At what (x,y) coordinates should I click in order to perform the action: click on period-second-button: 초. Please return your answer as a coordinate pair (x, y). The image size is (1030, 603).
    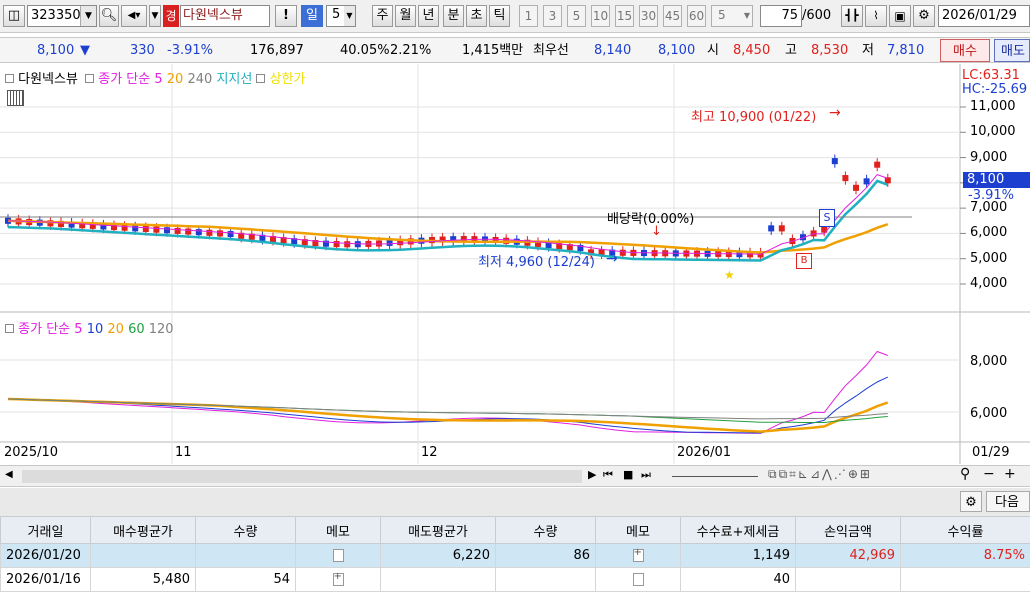
    Looking at the image, I should click on (476, 16).